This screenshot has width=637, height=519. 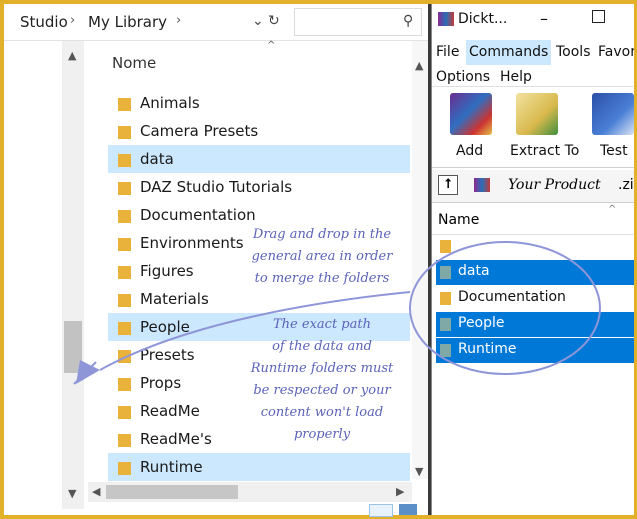 I want to click on address-bar: Studio › My Library › ⌄ ↻ ⚲, so click(x=216, y=22).